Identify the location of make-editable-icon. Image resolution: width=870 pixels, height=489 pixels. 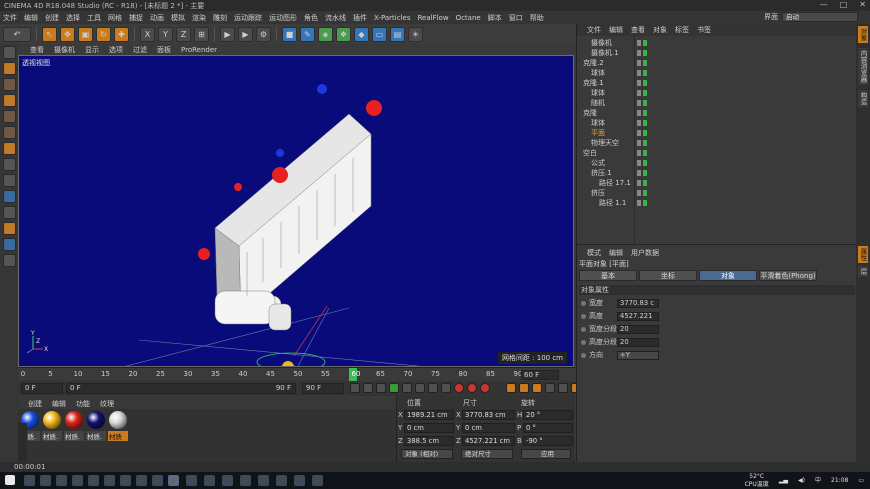
(9, 52).